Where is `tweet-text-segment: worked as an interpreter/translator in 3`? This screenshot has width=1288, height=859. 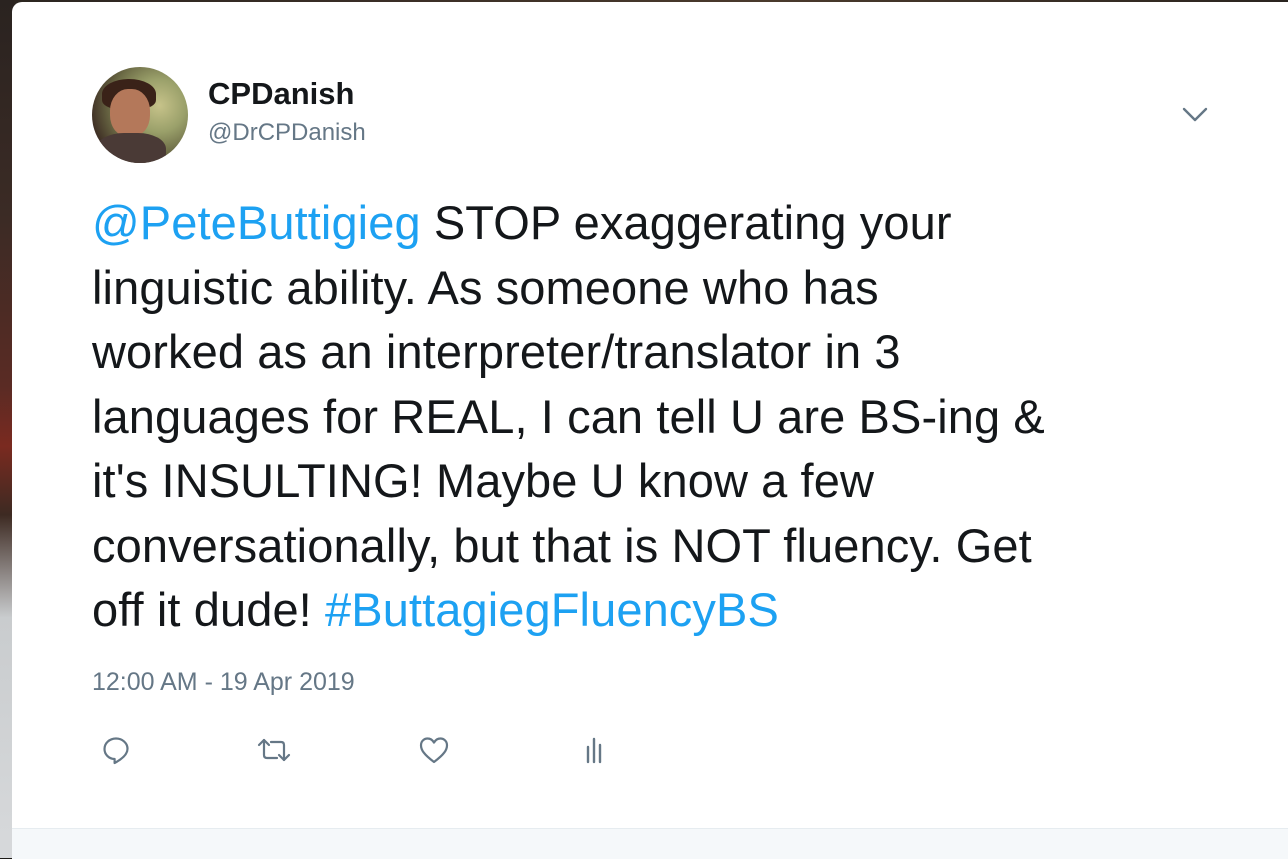 tweet-text-segment: worked as an interpreter/translator in 3 is located at coordinates (496, 351).